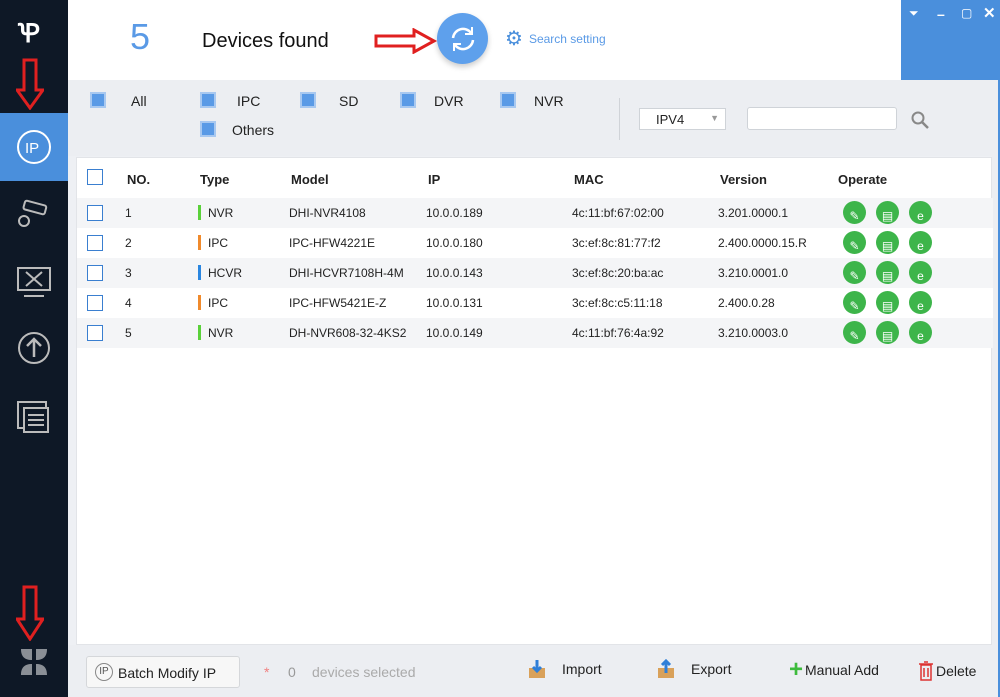 The image size is (1000, 697). What do you see at coordinates (98, 100) in the screenshot?
I see `filter-all-checkbox` at bounding box center [98, 100].